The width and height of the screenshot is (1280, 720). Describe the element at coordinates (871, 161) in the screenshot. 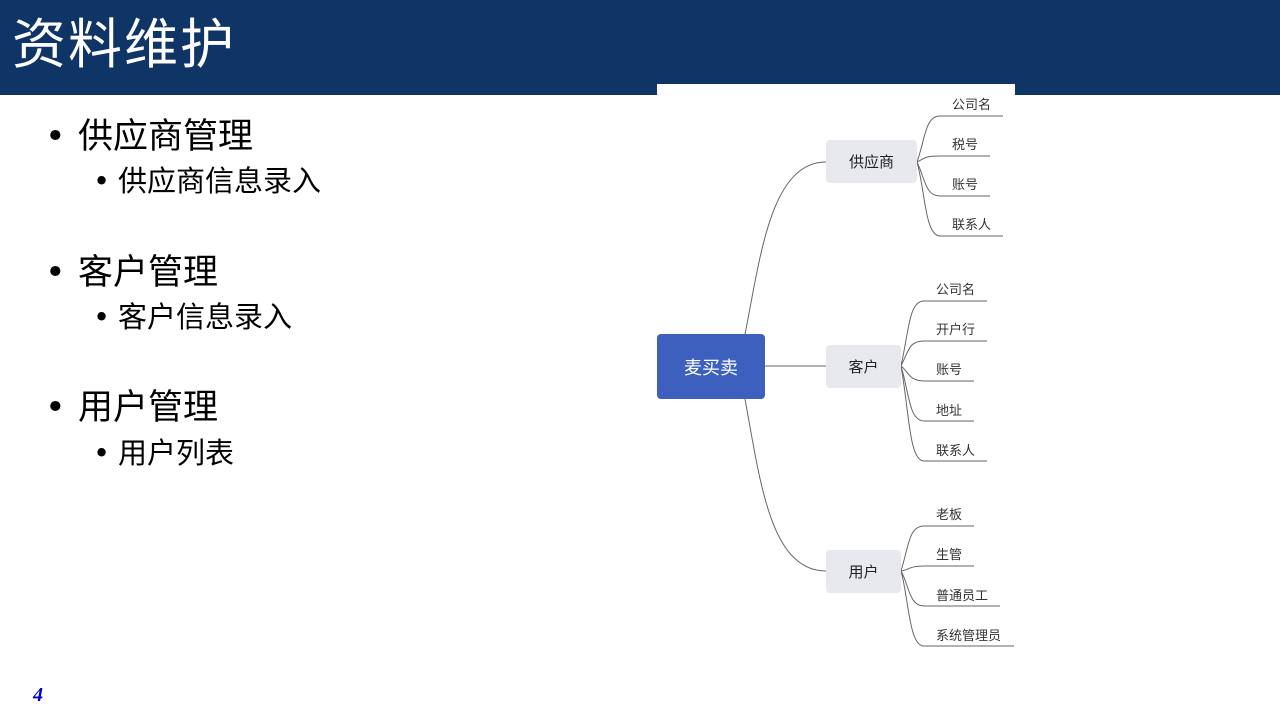

I see `mindmap-branch-supplier: 供应商` at that location.